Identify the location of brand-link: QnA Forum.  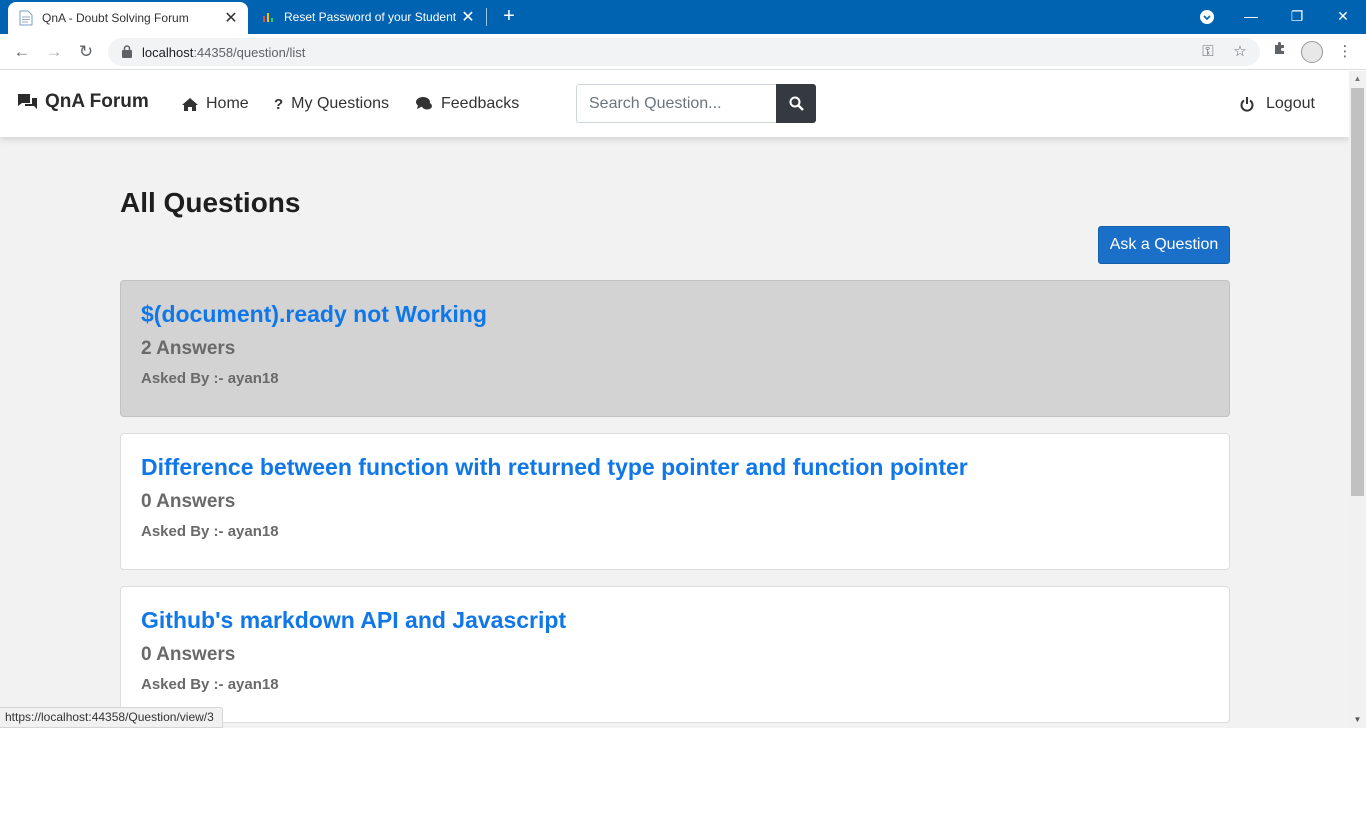
(83, 102).